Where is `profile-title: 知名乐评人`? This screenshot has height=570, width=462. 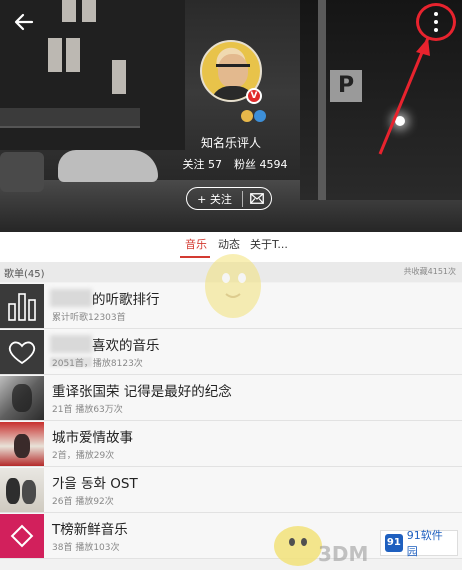 profile-title: 知名乐评人 is located at coordinates (230, 143).